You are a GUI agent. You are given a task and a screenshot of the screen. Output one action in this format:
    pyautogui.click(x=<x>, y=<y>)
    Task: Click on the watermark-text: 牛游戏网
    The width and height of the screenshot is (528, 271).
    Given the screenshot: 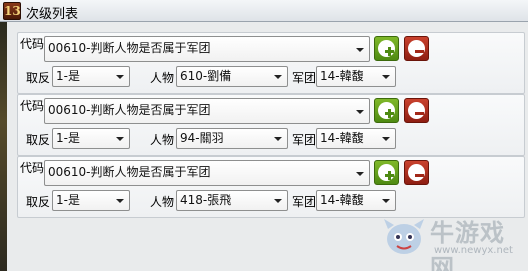 What is the action you would take?
    pyautogui.click(x=467, y=245)
    